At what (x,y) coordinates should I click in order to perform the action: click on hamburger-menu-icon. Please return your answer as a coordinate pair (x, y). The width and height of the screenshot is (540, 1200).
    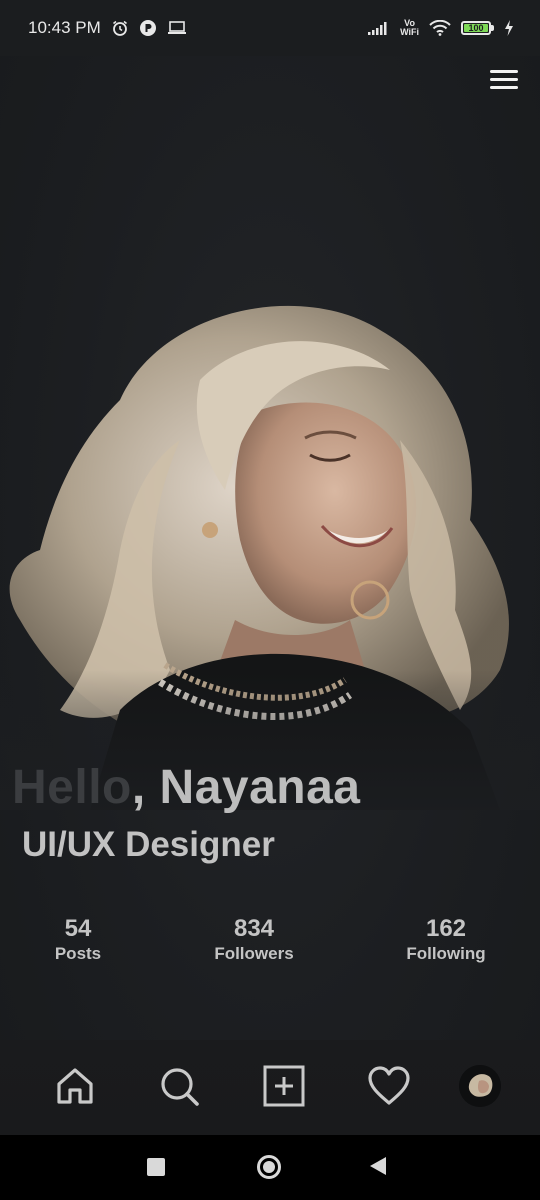
    Looking at the image, I should click on (505, 79).